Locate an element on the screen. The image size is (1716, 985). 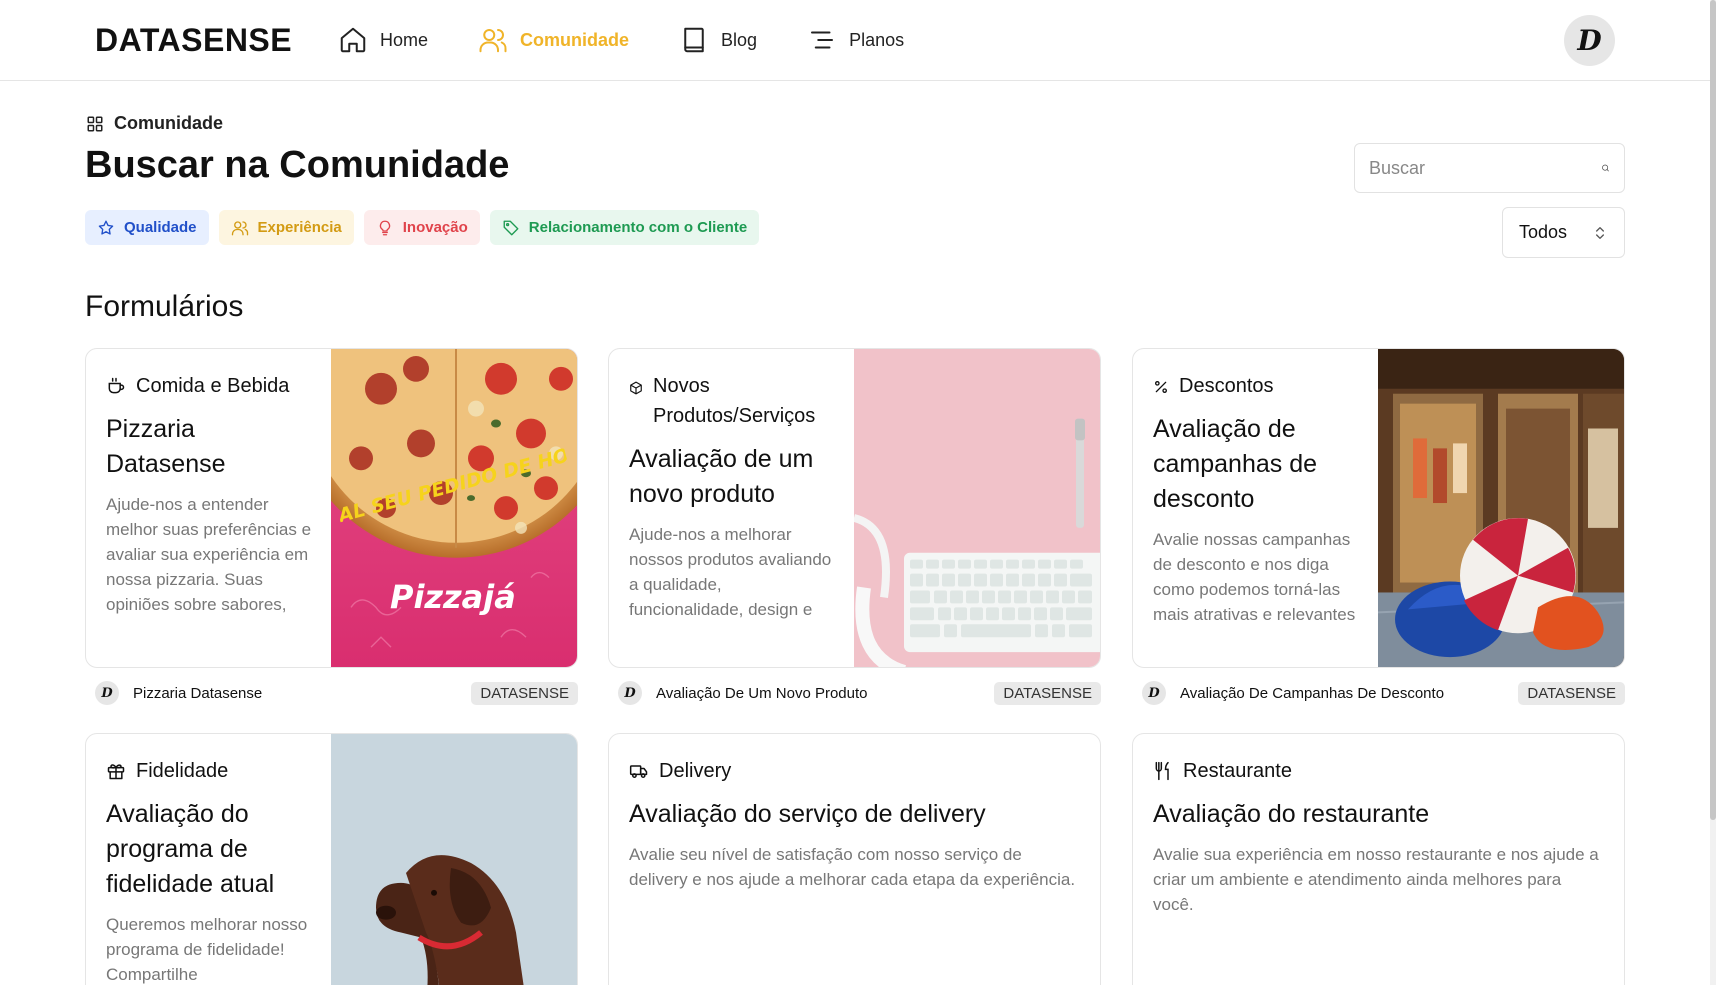
book-icon is located at coordinates (694, 40).